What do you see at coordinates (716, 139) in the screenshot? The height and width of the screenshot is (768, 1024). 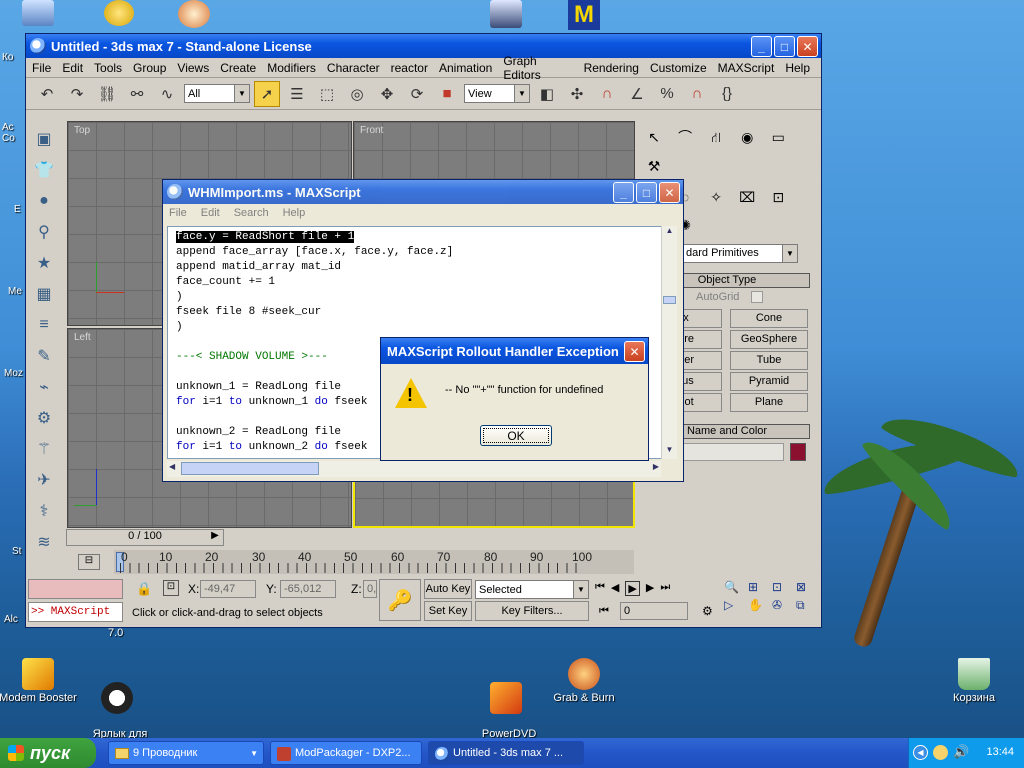 I see `hierarchy-tab-icon: ⛙` at bounding box center [716, 139].